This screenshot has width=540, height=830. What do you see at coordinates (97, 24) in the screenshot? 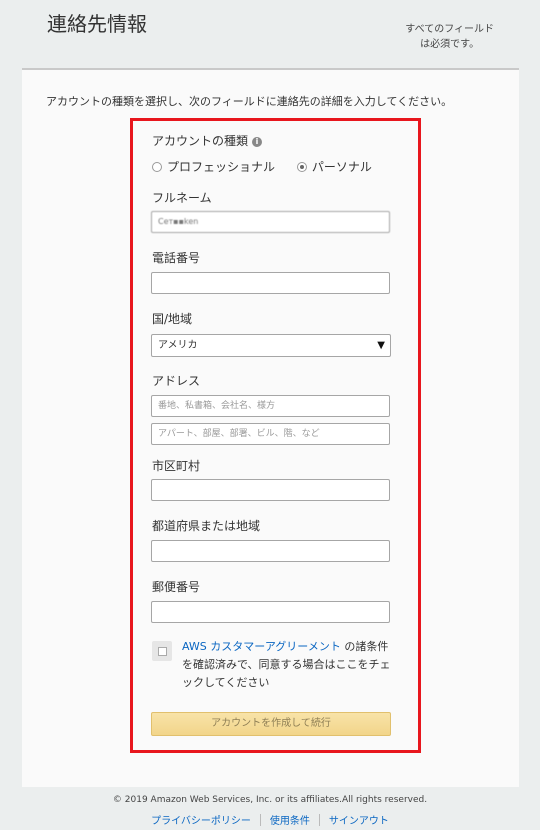
I see `page-title: 連絡先情報` at bounding box center [97, 24].